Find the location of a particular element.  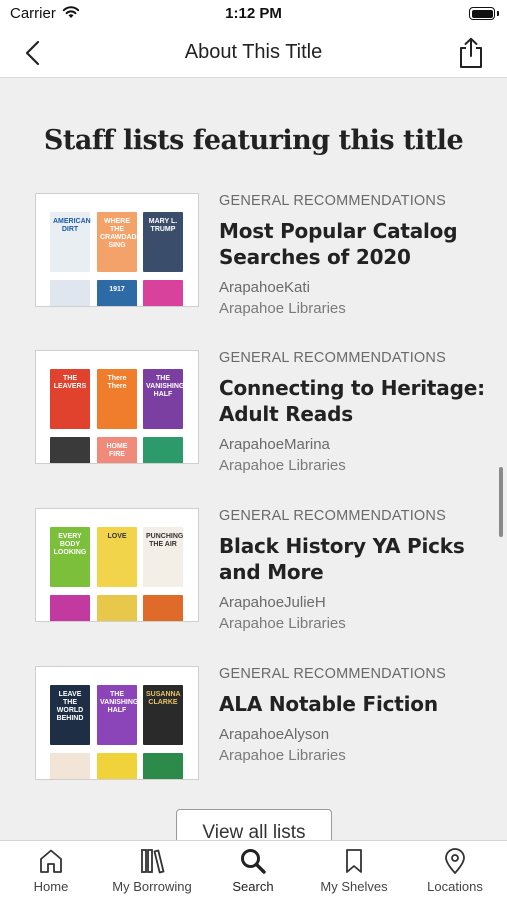

section-title: Staff lists featuring this title is located at coordinates (253, 140).